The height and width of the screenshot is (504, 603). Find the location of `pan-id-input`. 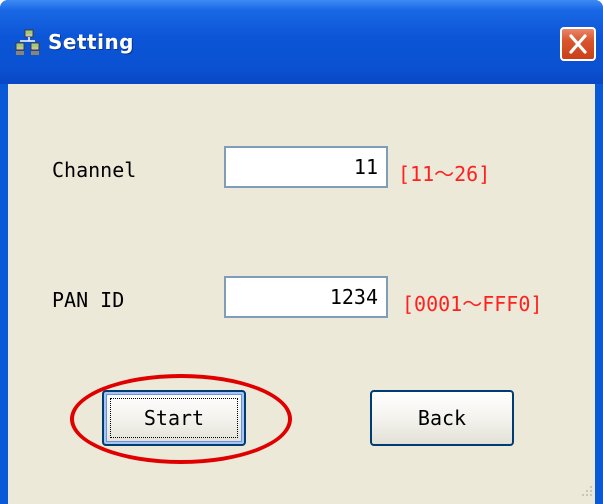

pan-id-input is located at coordinates (306, 297).